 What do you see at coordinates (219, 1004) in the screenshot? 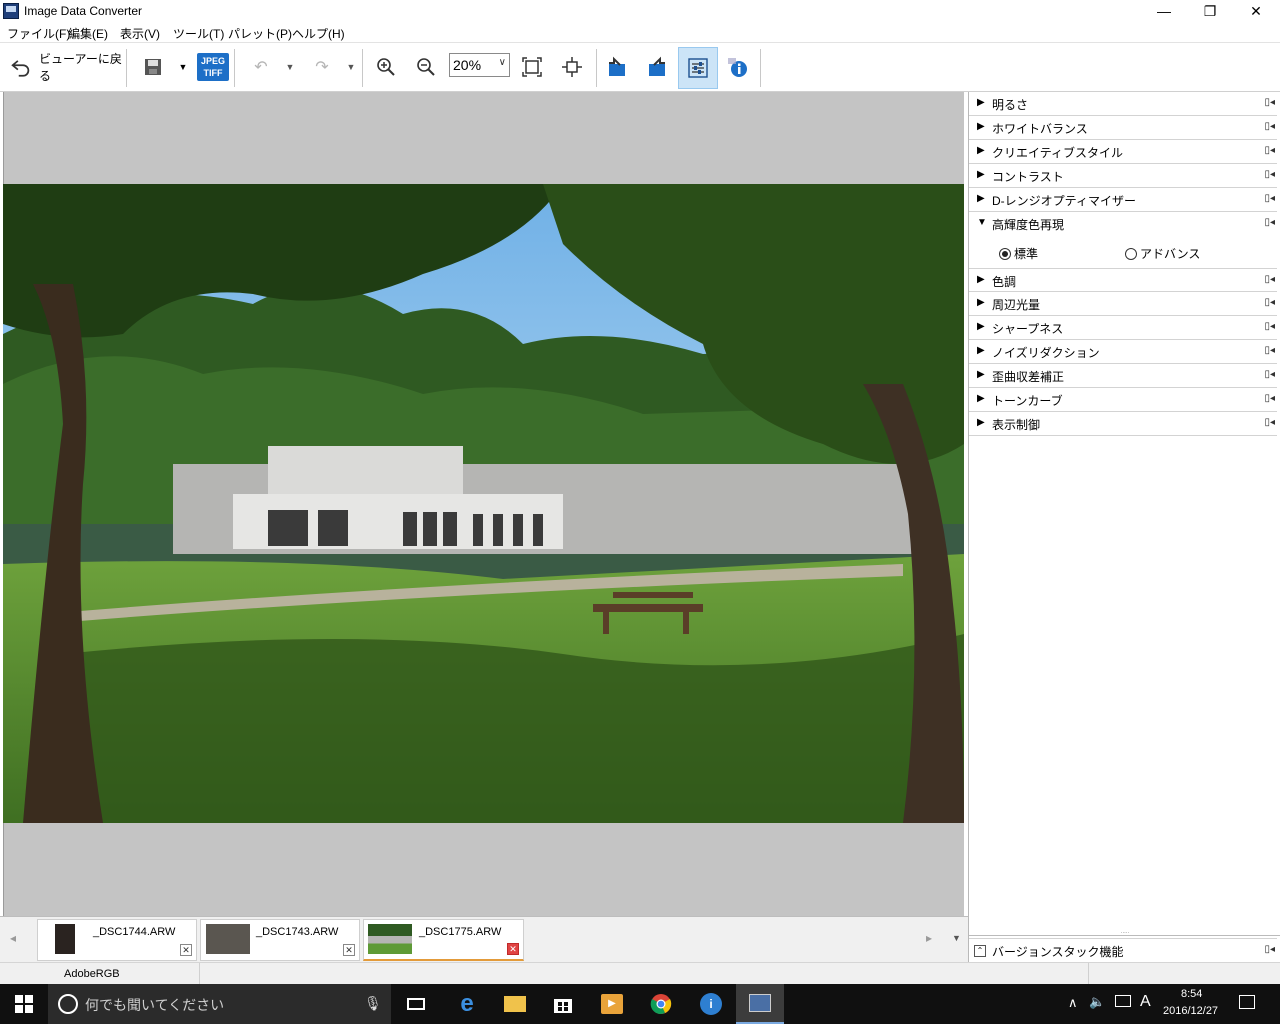
I see `taskbar-search-box: 何でも聞いてください 🎙` at bounding box center [219, 1004].